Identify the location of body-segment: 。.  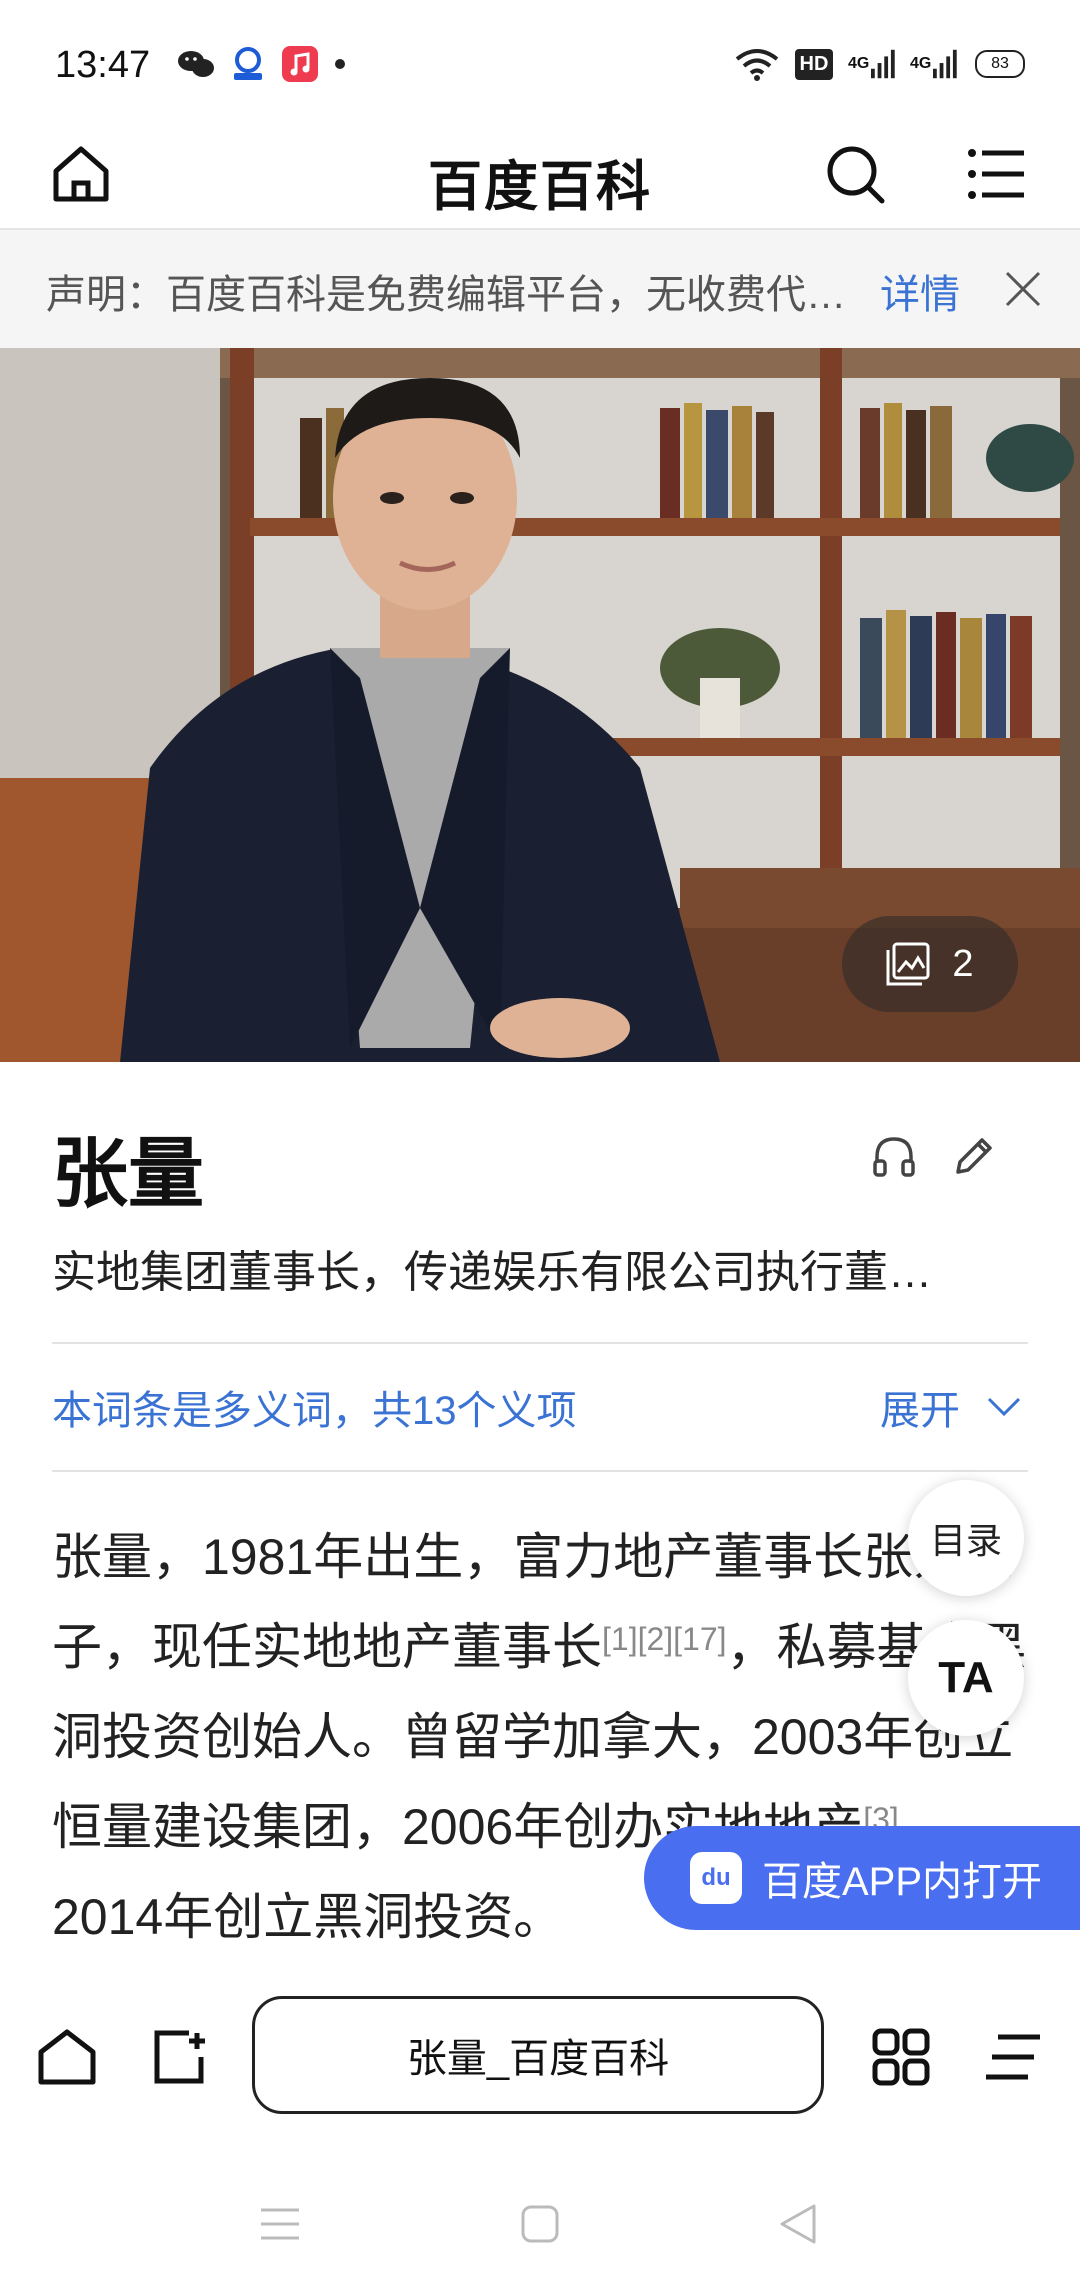
(538, 1917).